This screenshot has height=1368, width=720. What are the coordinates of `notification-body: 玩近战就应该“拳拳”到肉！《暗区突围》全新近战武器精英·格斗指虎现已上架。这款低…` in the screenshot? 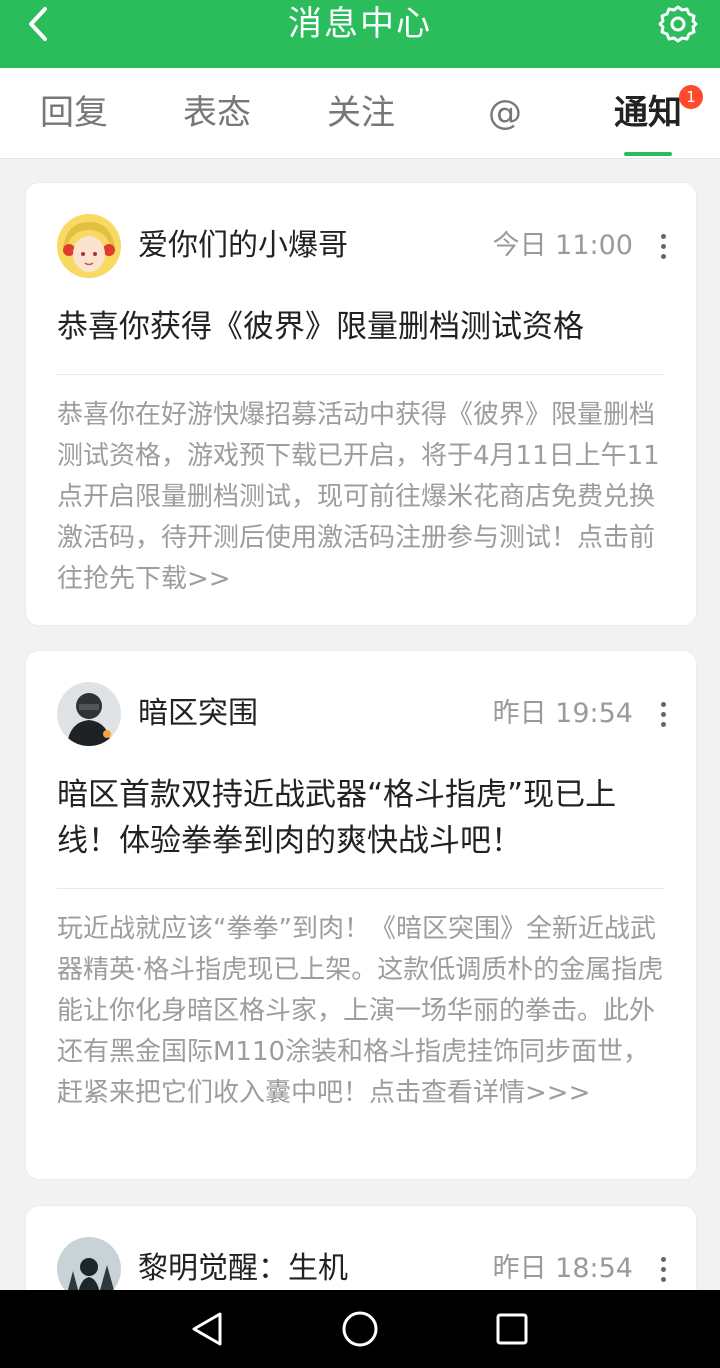 It's located at (360, 1011).